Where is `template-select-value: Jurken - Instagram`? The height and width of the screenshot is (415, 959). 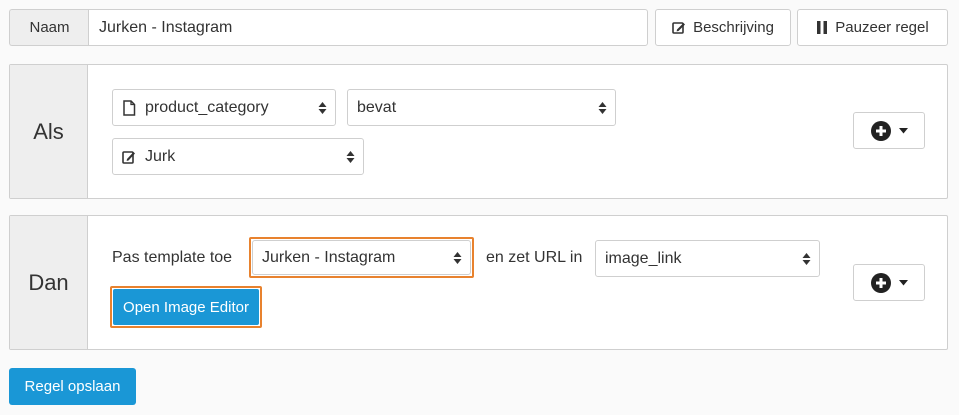
template-select-value: Jurken - Instagram is located at coordinates (329, 257).